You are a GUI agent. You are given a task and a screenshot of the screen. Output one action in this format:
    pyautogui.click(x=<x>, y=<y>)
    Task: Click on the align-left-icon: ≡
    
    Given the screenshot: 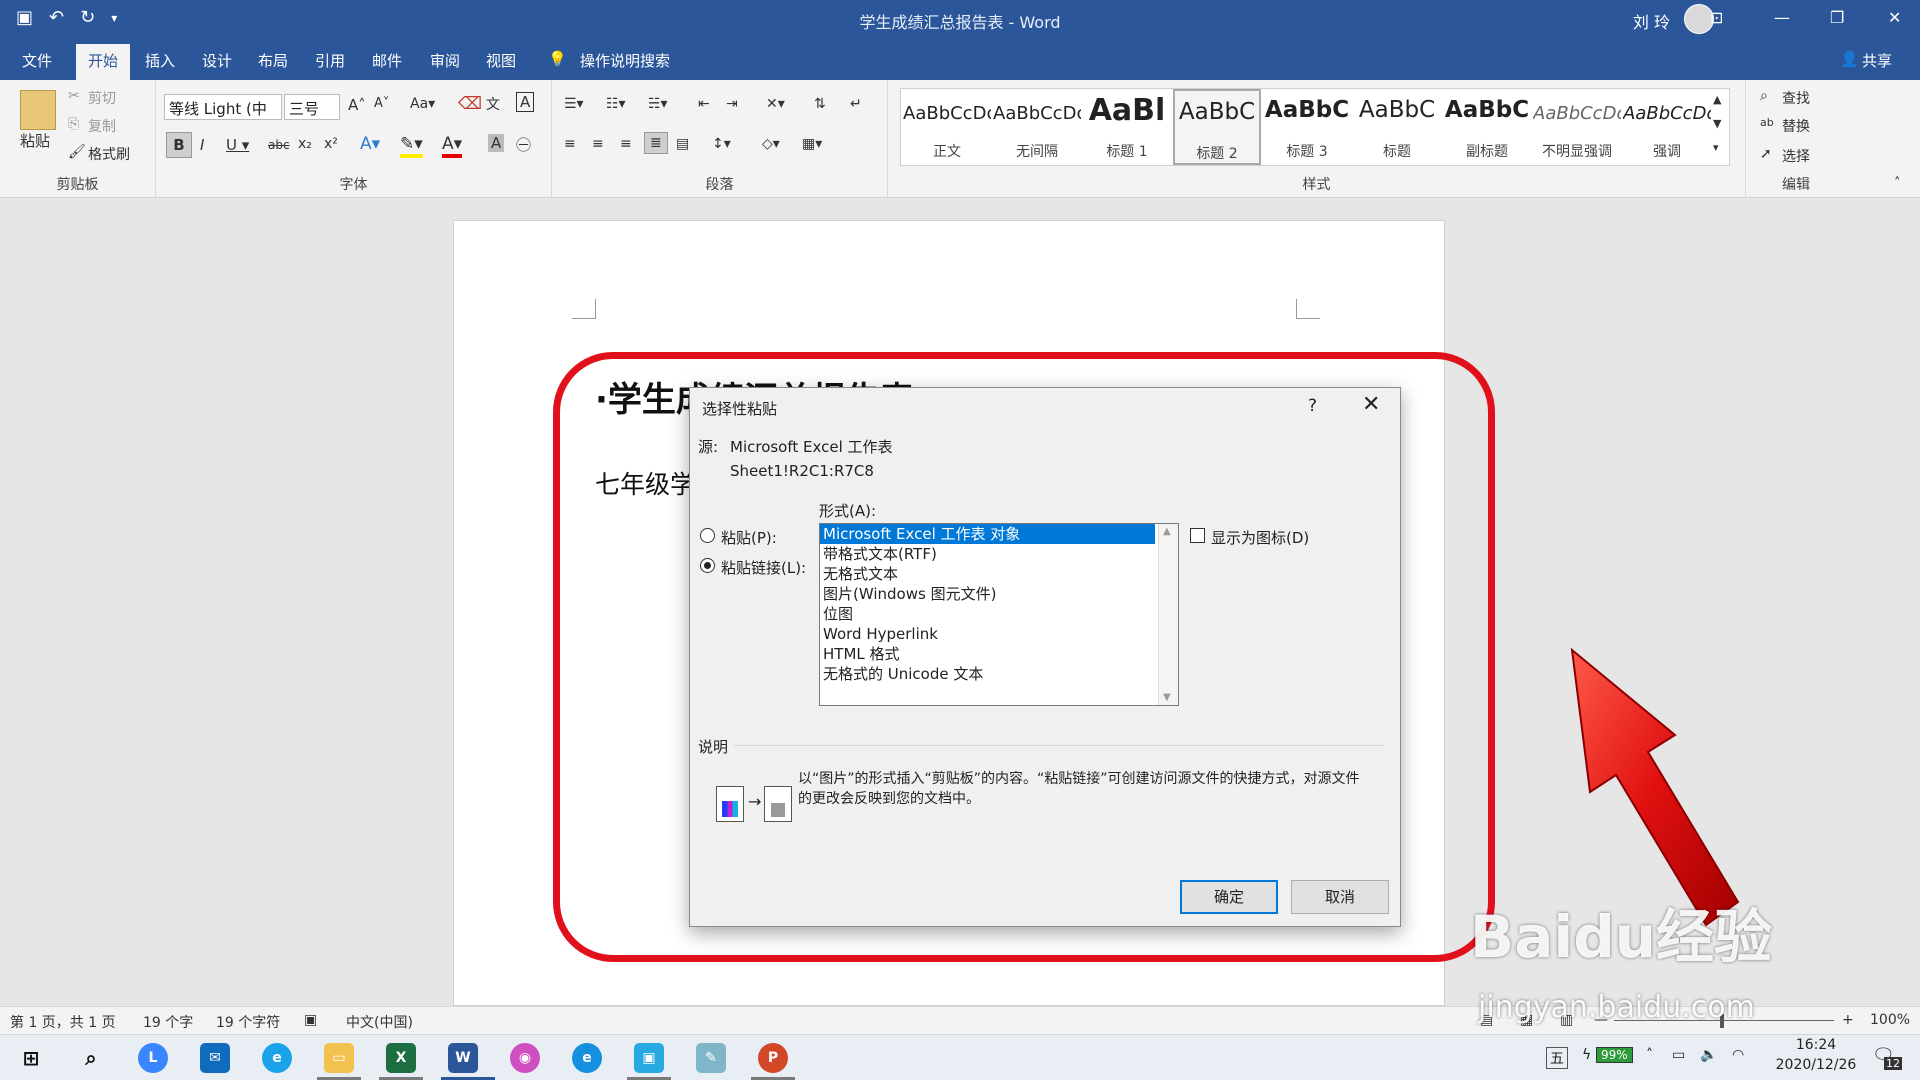 What is the action you would take?
    pyautogui.click(x=570, y=144)
    